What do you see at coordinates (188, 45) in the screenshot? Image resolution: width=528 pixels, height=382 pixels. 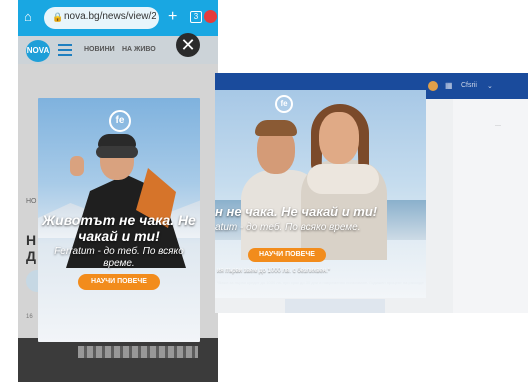 I see `close-ad-button: ✕` at bounding box center [188, 45].